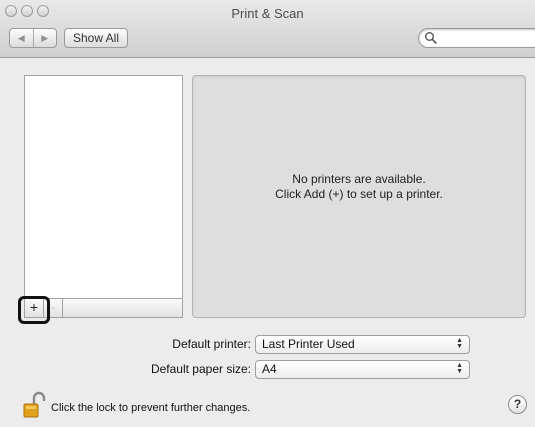 The image size is (535, 427). I want to click on default-paper-size-popup: A4 ▲ ▼, so click(362, 369).